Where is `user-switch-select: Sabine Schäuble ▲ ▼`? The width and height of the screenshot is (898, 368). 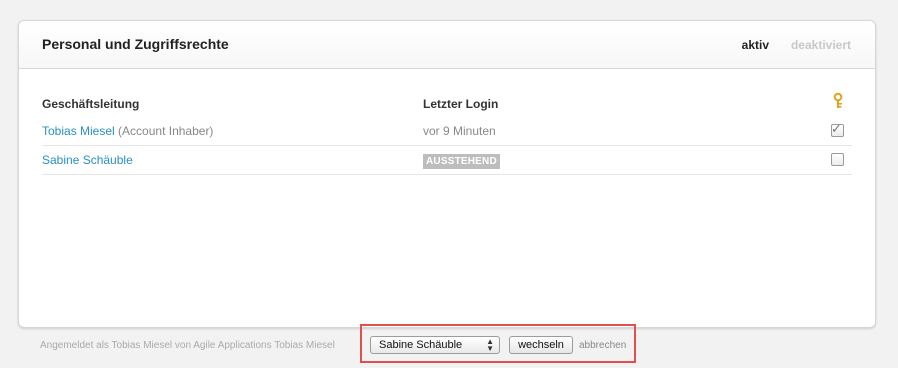
user-switch-select: Sabine Schäuble ▲ ▼ is located at coordinates (435, 345).